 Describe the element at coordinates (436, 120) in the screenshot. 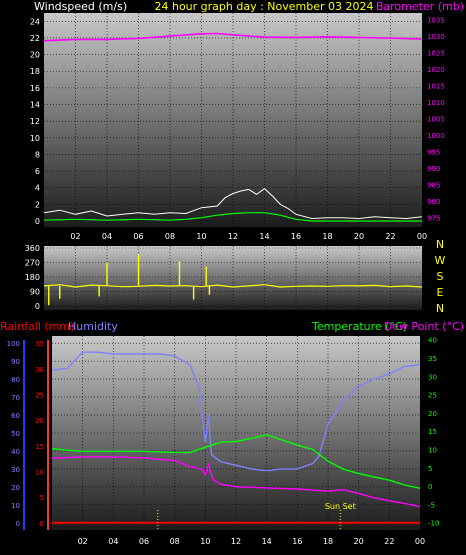

I see `barometer-tick-label: 1005` at that location.